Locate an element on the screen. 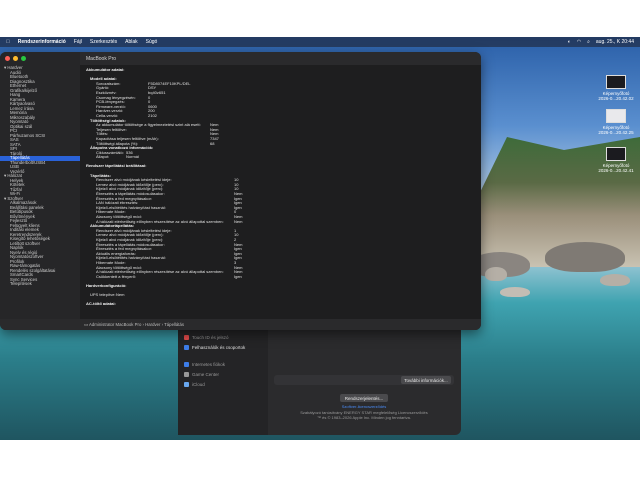 Image resolution: width=640 pixels, height=480 pixels. wifi-icon: ◠ is located at coordinates (579, 42).